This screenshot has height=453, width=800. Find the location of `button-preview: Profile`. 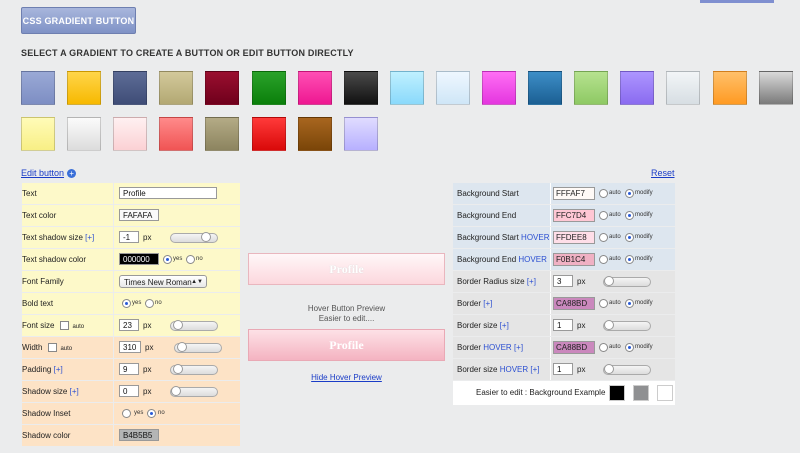

button-preview: Profile is located at coordinates (346, 269).